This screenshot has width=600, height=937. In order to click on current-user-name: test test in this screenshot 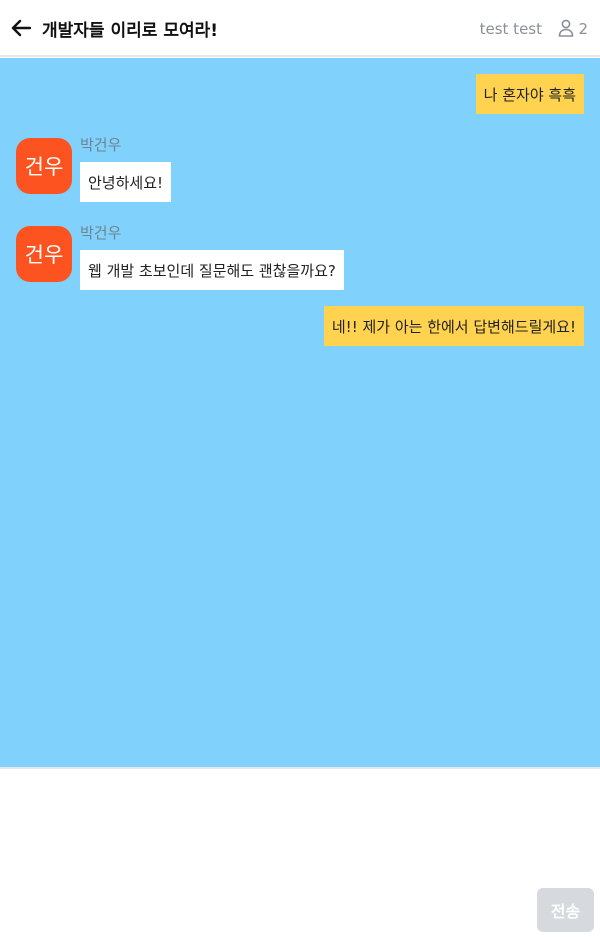, I will do `click(510, 29)`.